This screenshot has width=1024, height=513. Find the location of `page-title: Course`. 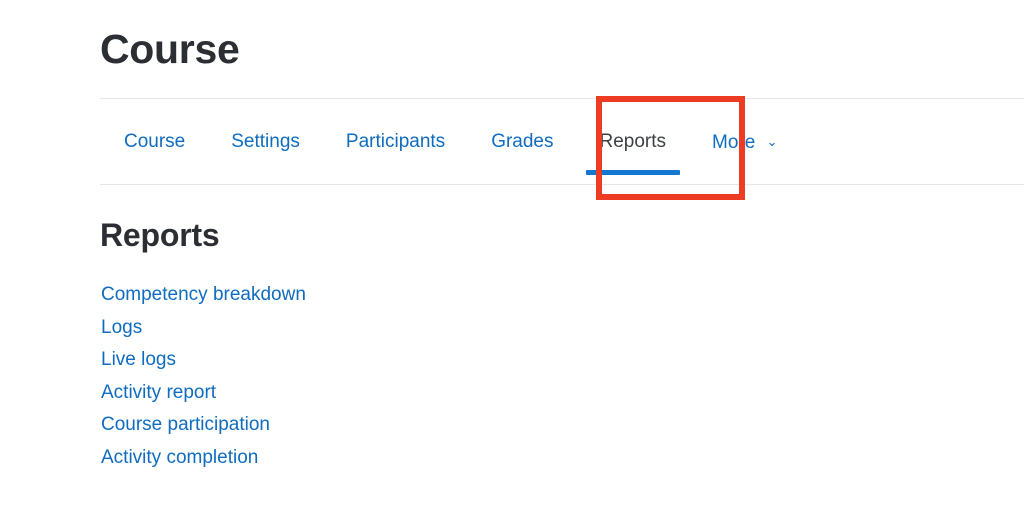

page-title: Course is located at coordinates (170, 49).